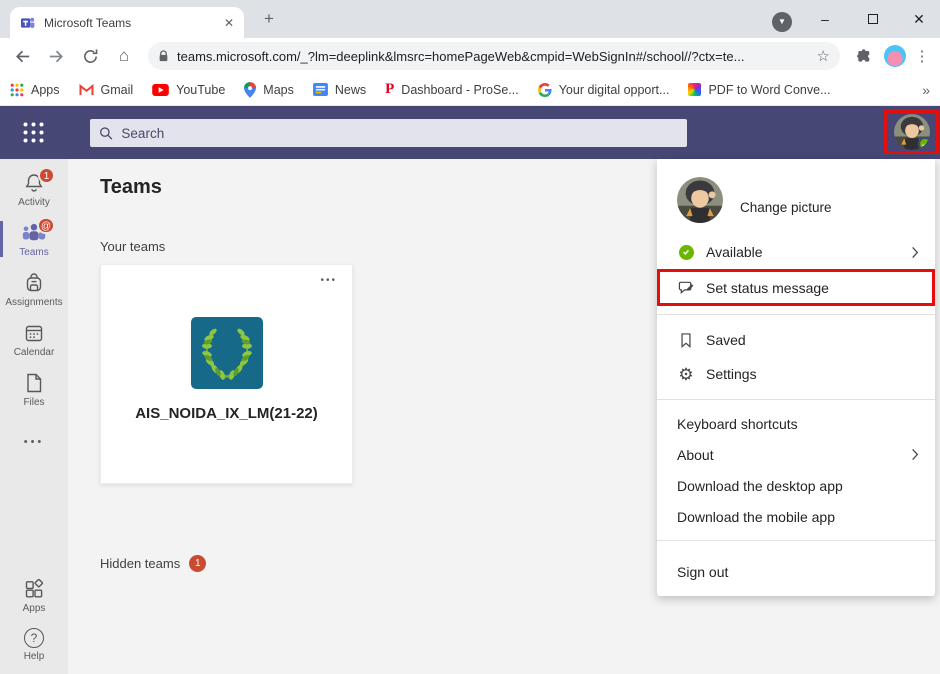 This screenshot has width=940, height=674. What do you see at coordinates (895, 56) in the screenshot?
I see `browser-profile-avatar` at bounding box center [895, 56].